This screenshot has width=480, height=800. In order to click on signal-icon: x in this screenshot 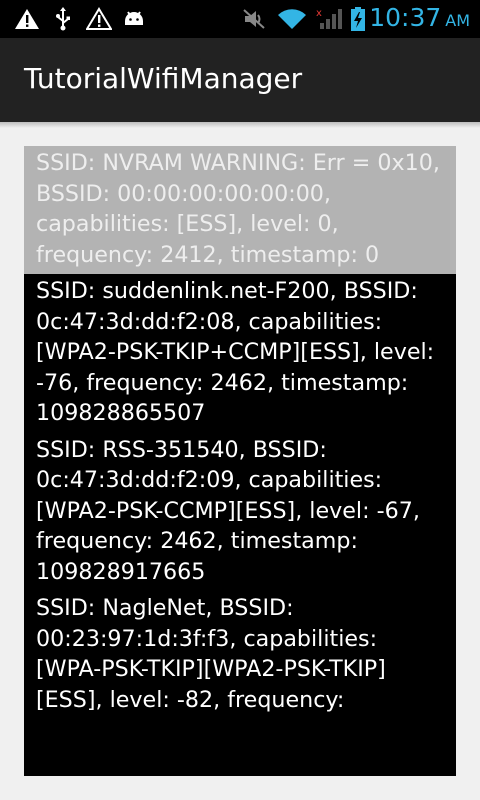, I will do `click(329, 18)`.